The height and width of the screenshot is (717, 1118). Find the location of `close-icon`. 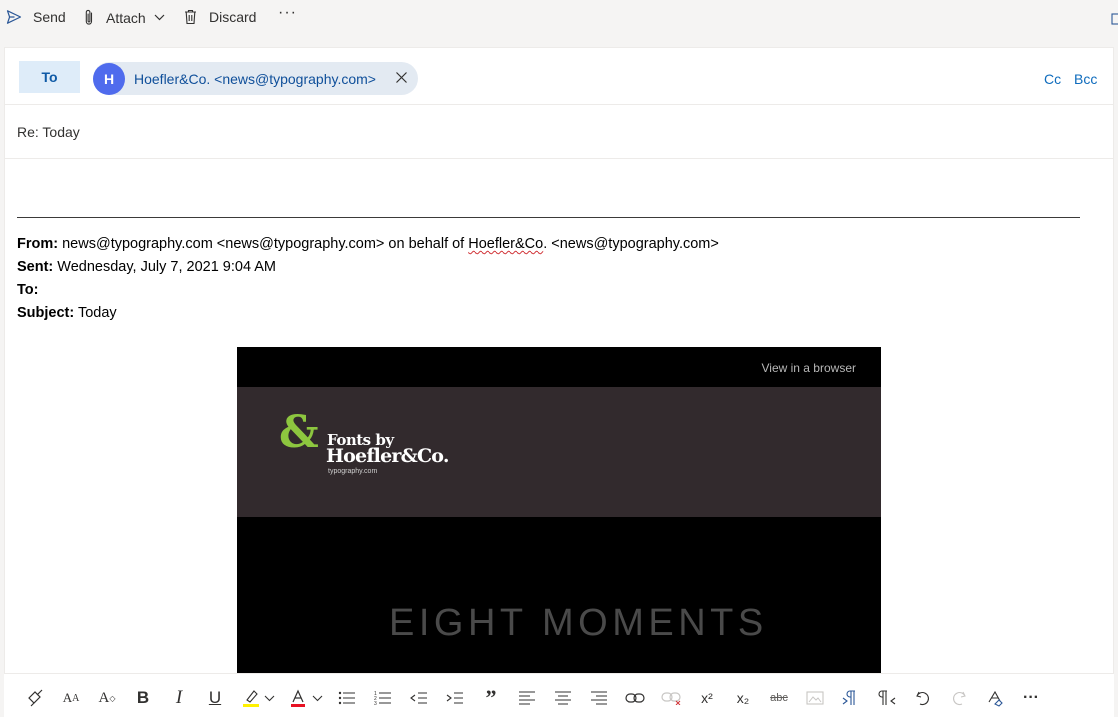

close-icon is located at coordinates (401, 77).